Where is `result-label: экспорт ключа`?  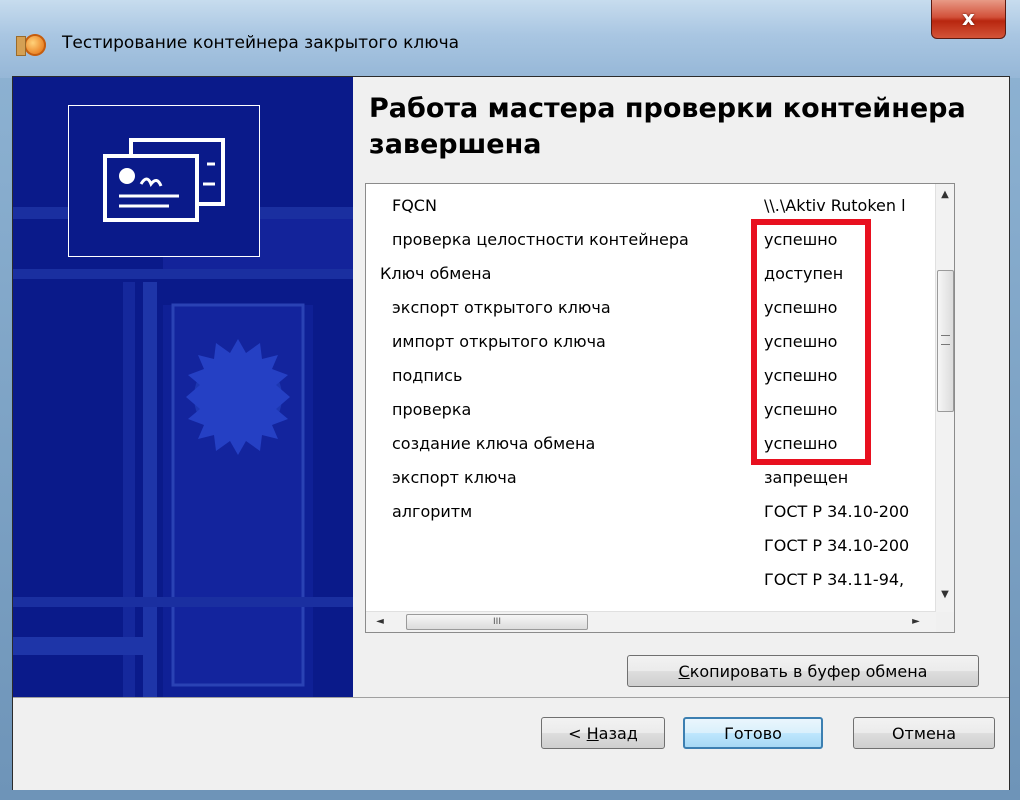 result-label: экспорт ключа is located at coordinates (454, 477).